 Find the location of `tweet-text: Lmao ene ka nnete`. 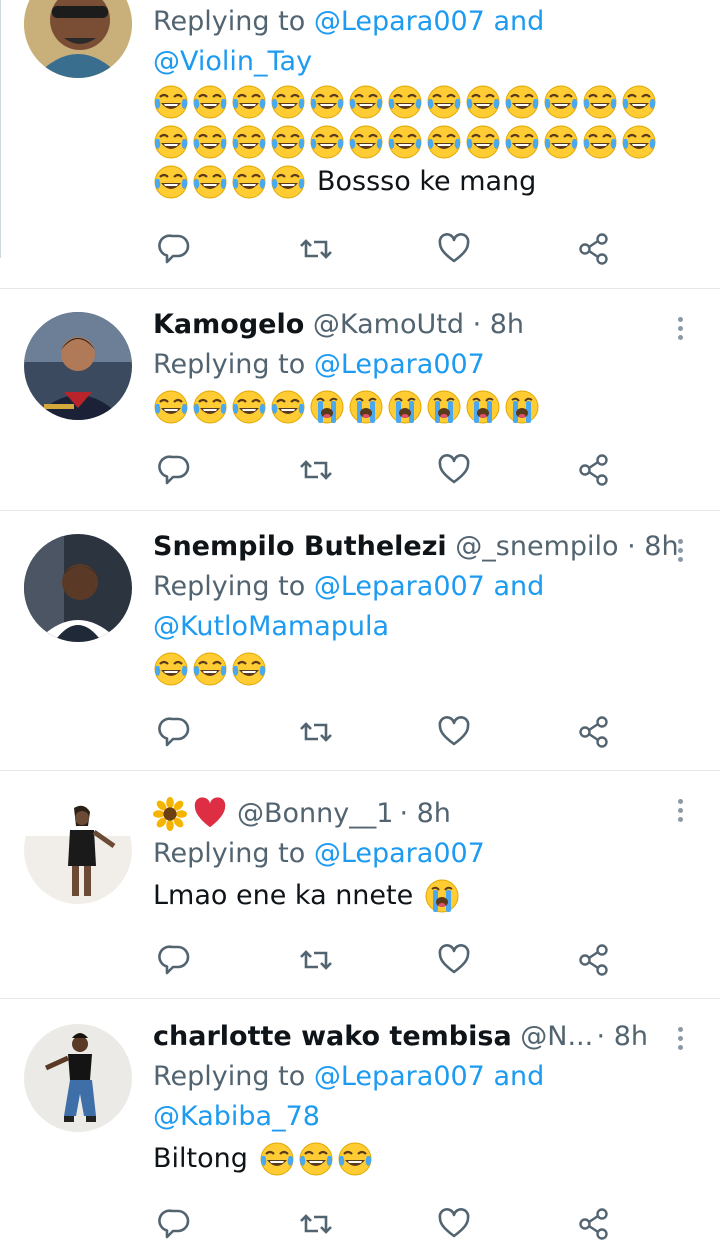

tweet-text: Lmao ene ka nnete is located at coordinates (436, 896).